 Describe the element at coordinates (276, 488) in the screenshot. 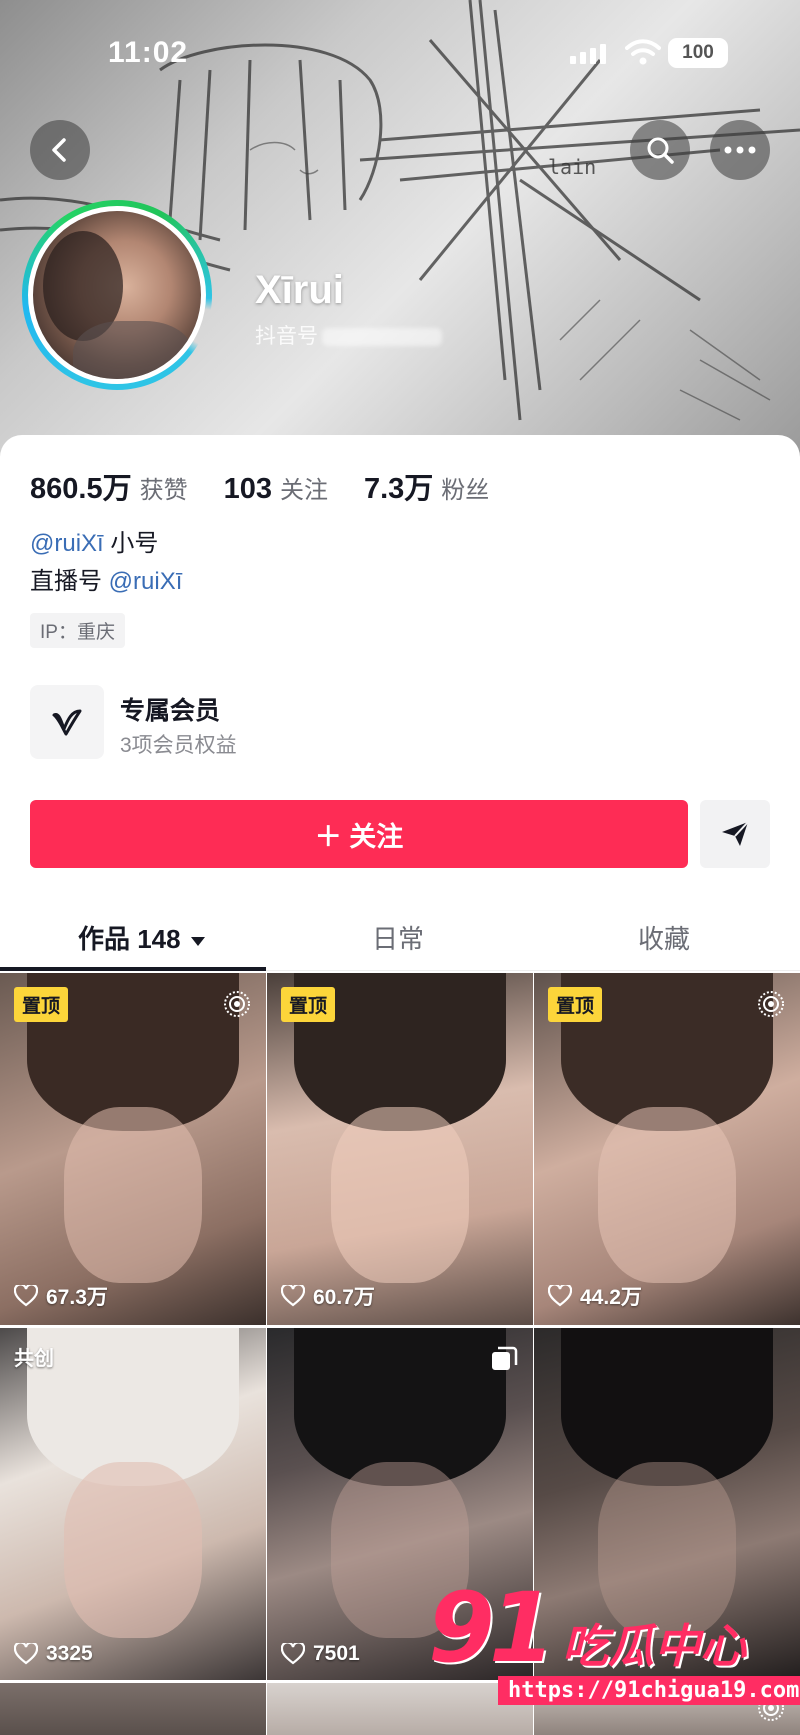

I see `stat-following: 103 关注` at that location.